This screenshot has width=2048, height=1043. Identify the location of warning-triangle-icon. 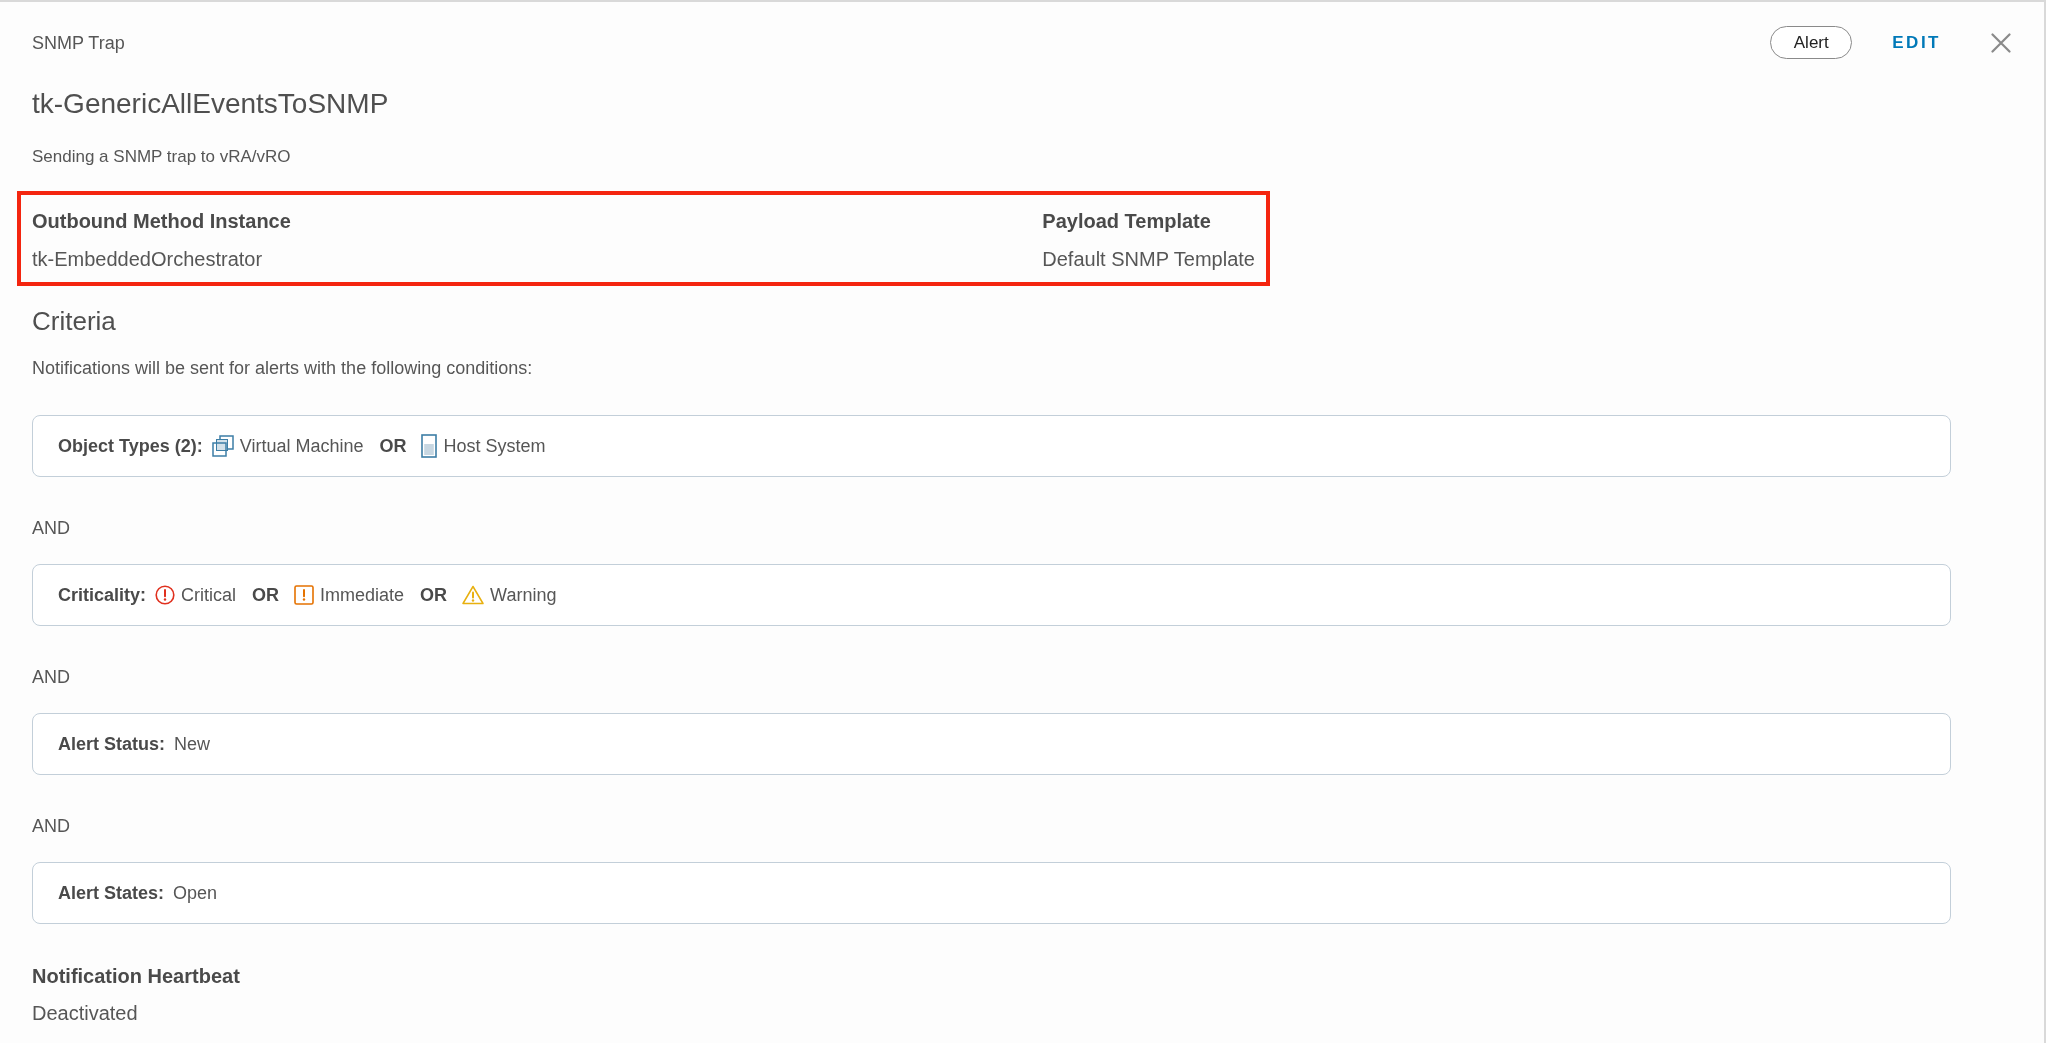
(473, 595).